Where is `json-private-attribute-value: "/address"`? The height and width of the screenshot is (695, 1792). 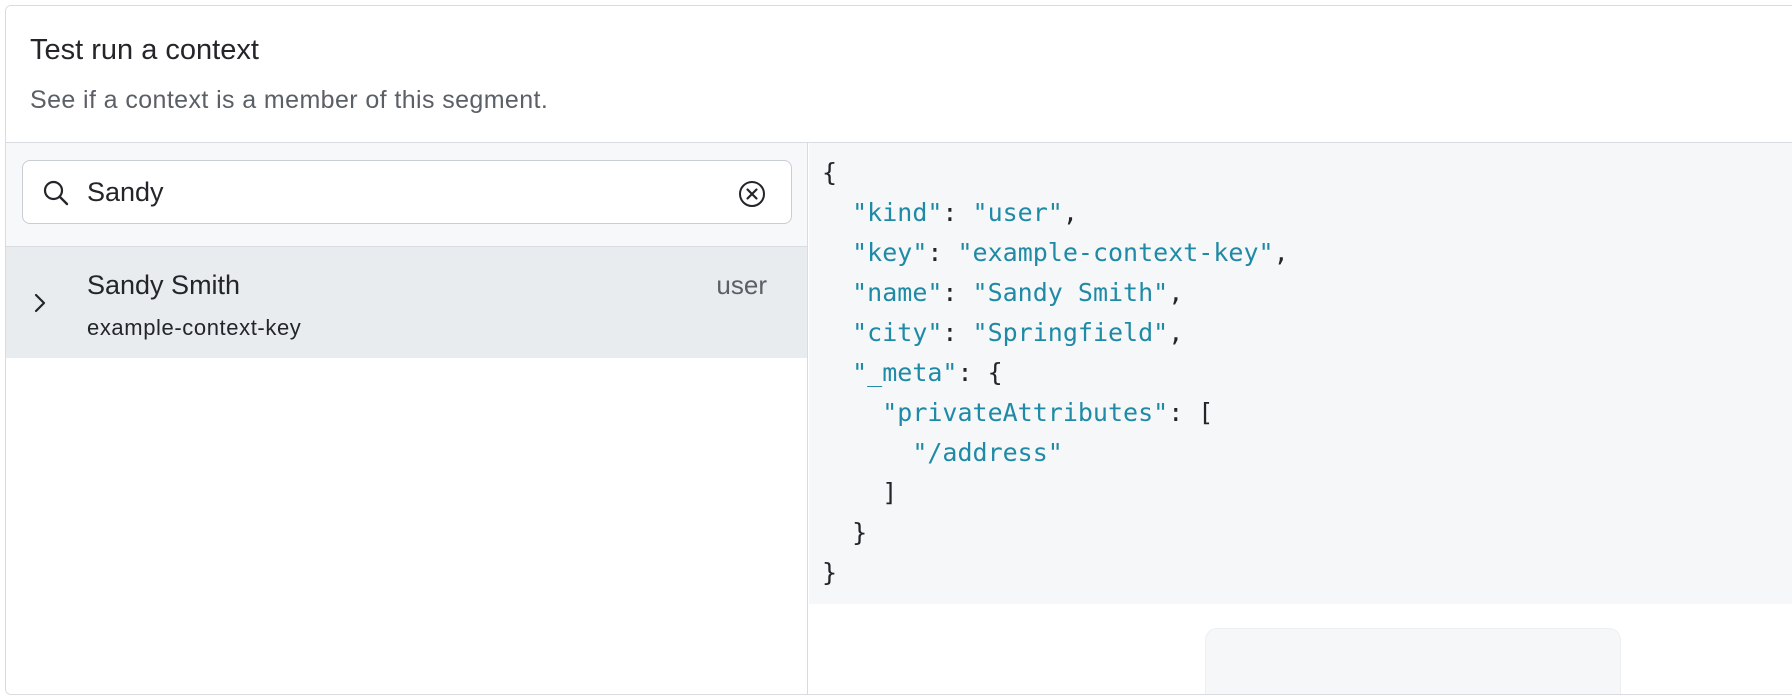
json-private-attribute-value: "/address" is located at coordinates (987, 452).